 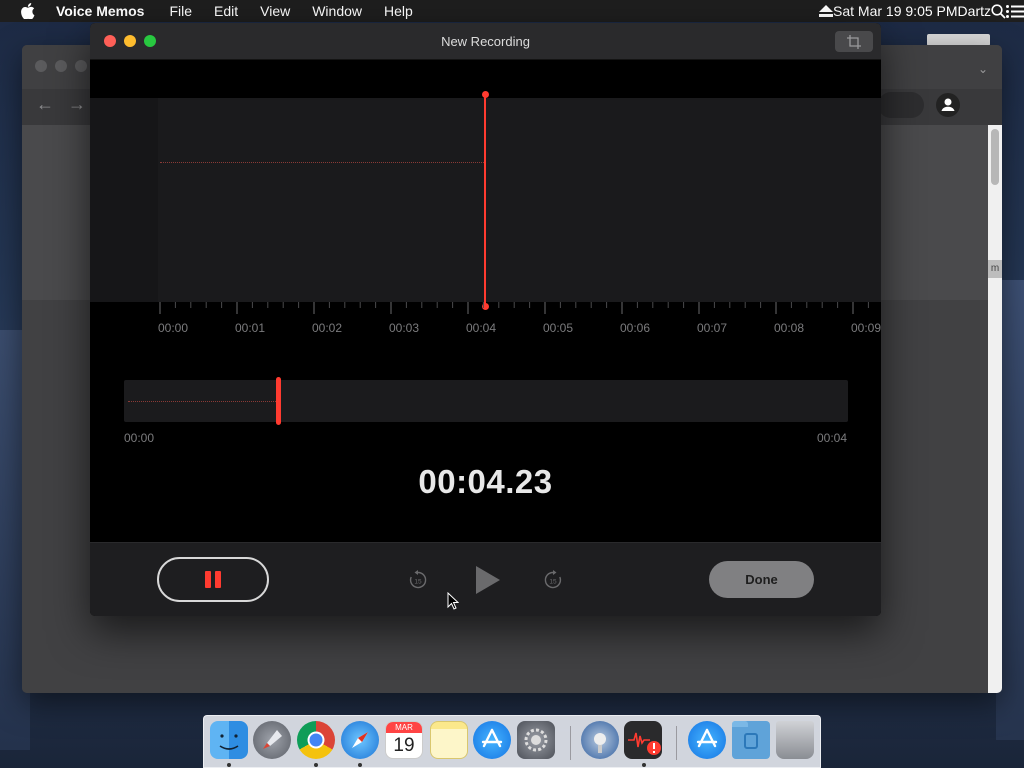 I want to click on menu-window: Window, so click(x=337, y=11).